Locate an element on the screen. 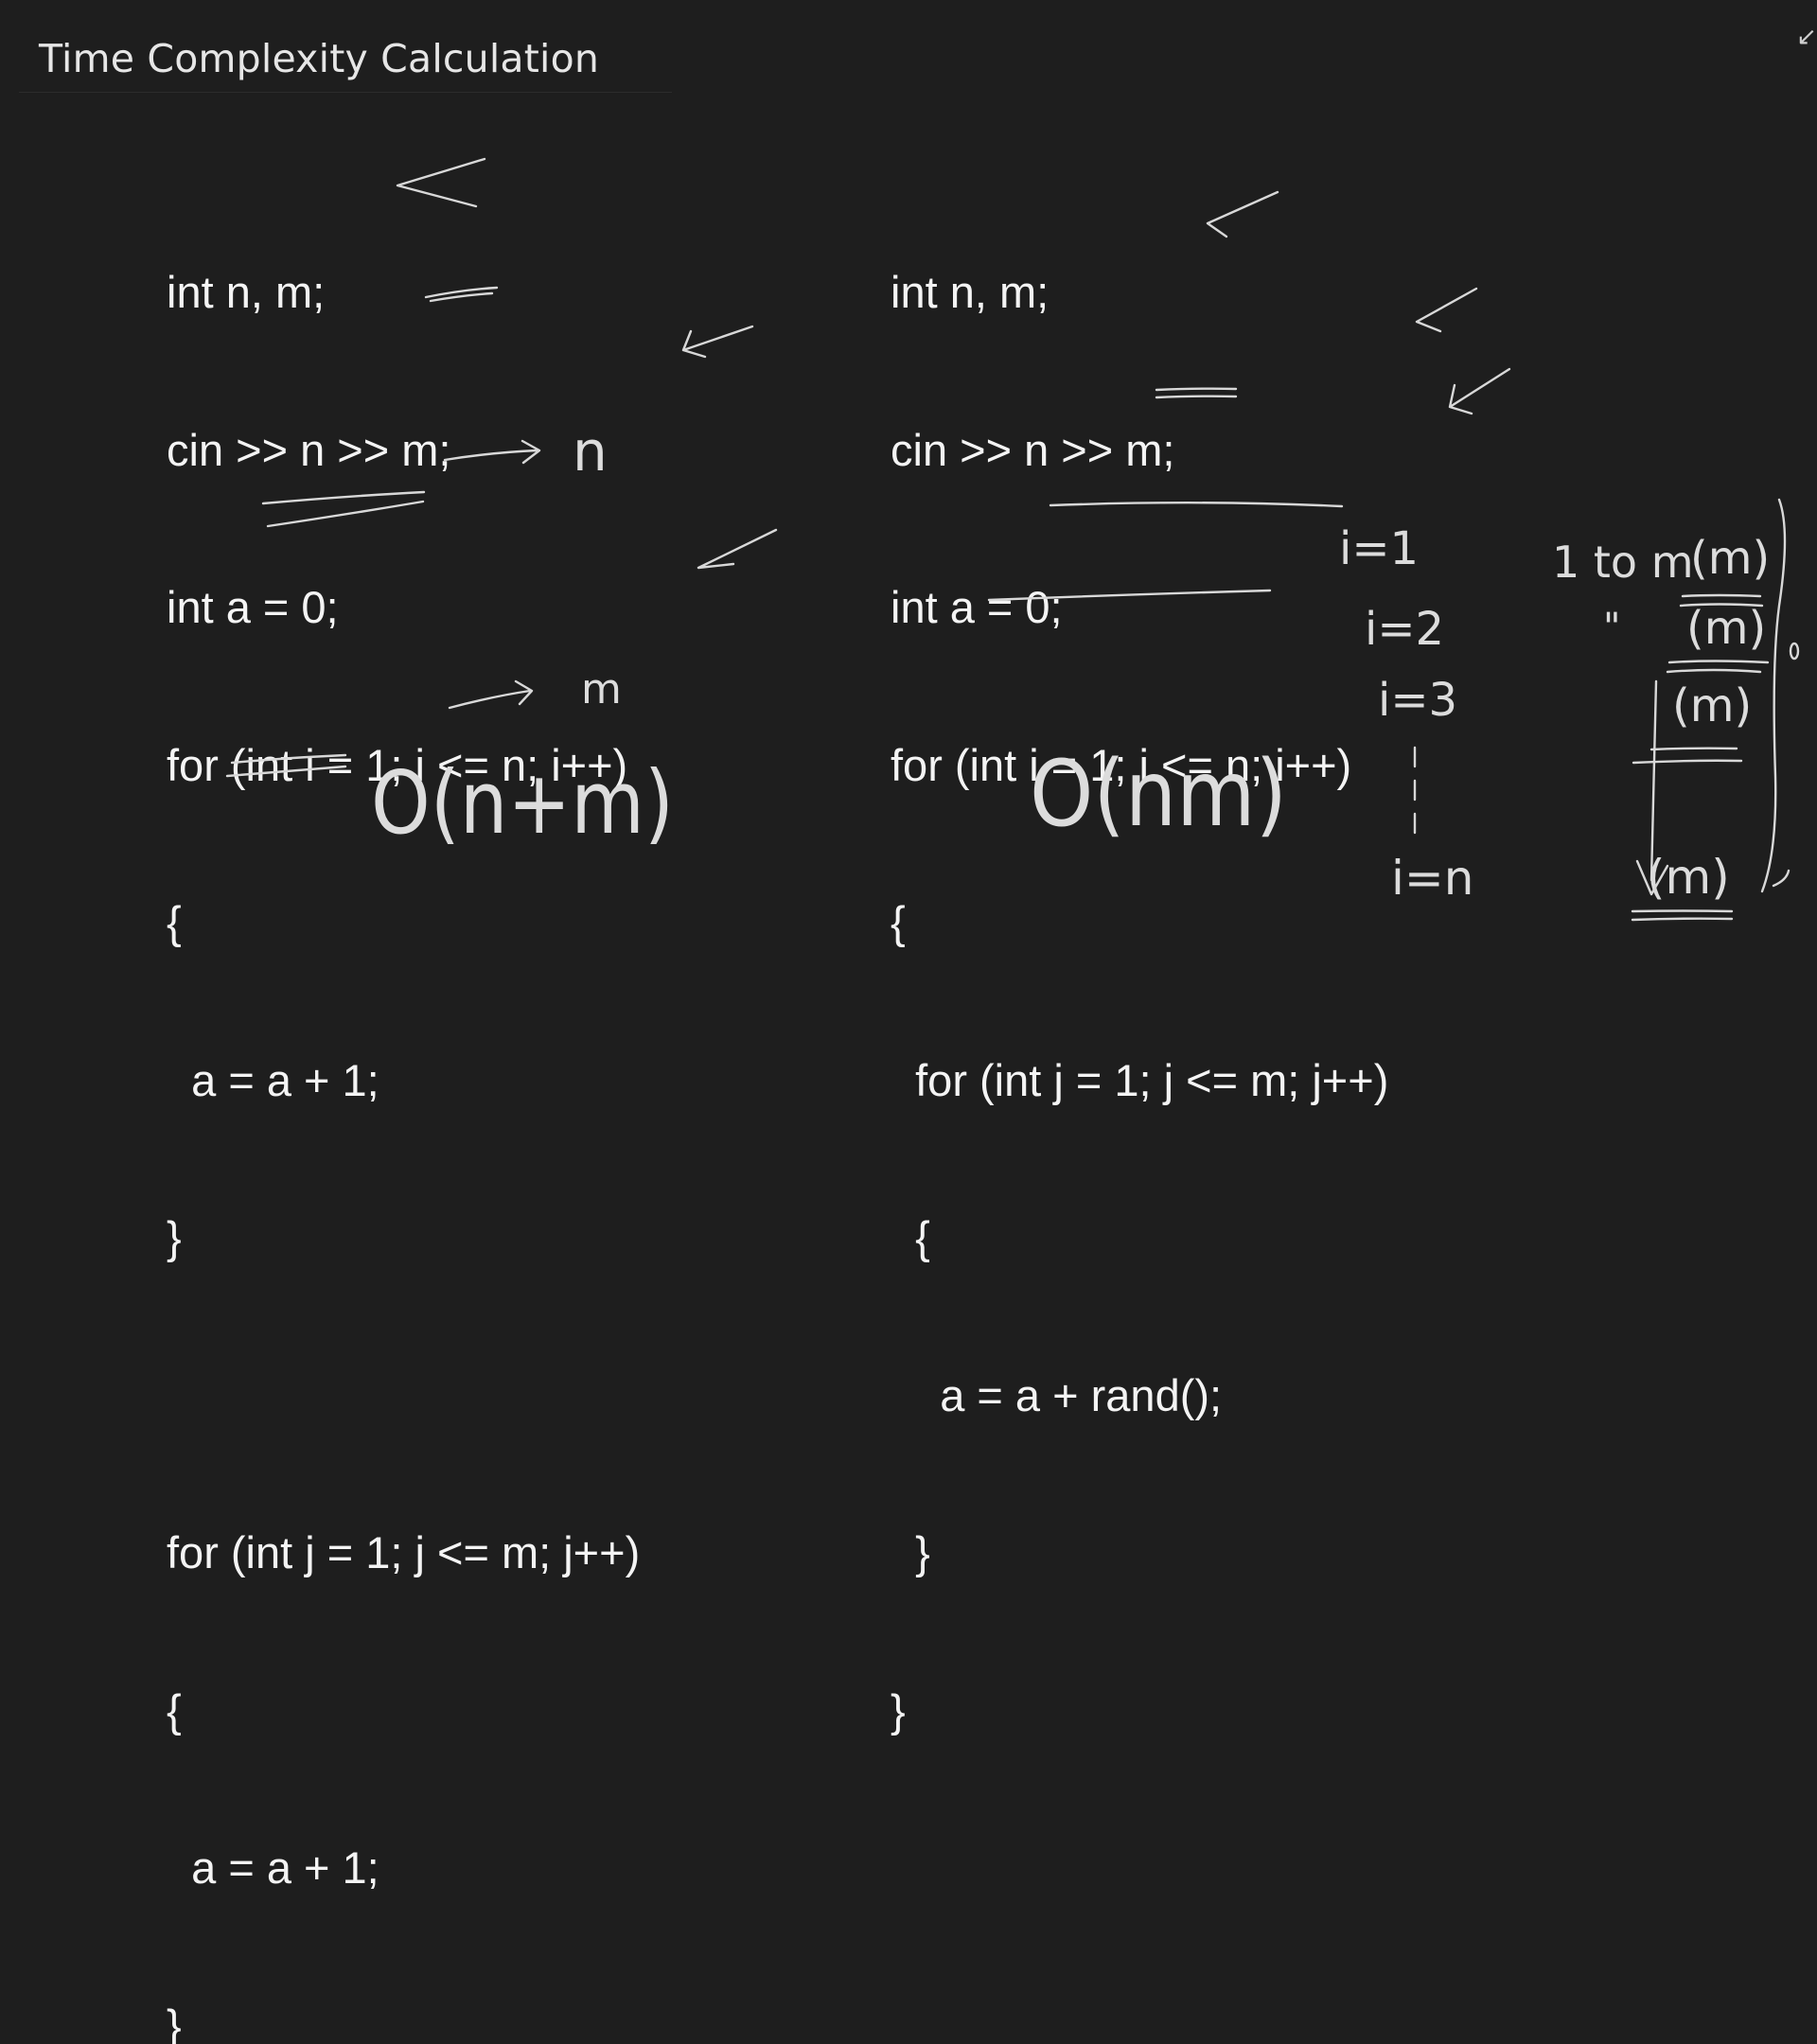 The height and width of the screenshot is (2044, 1817). iteration-note: i=n is located at coordinates (1432, 878).